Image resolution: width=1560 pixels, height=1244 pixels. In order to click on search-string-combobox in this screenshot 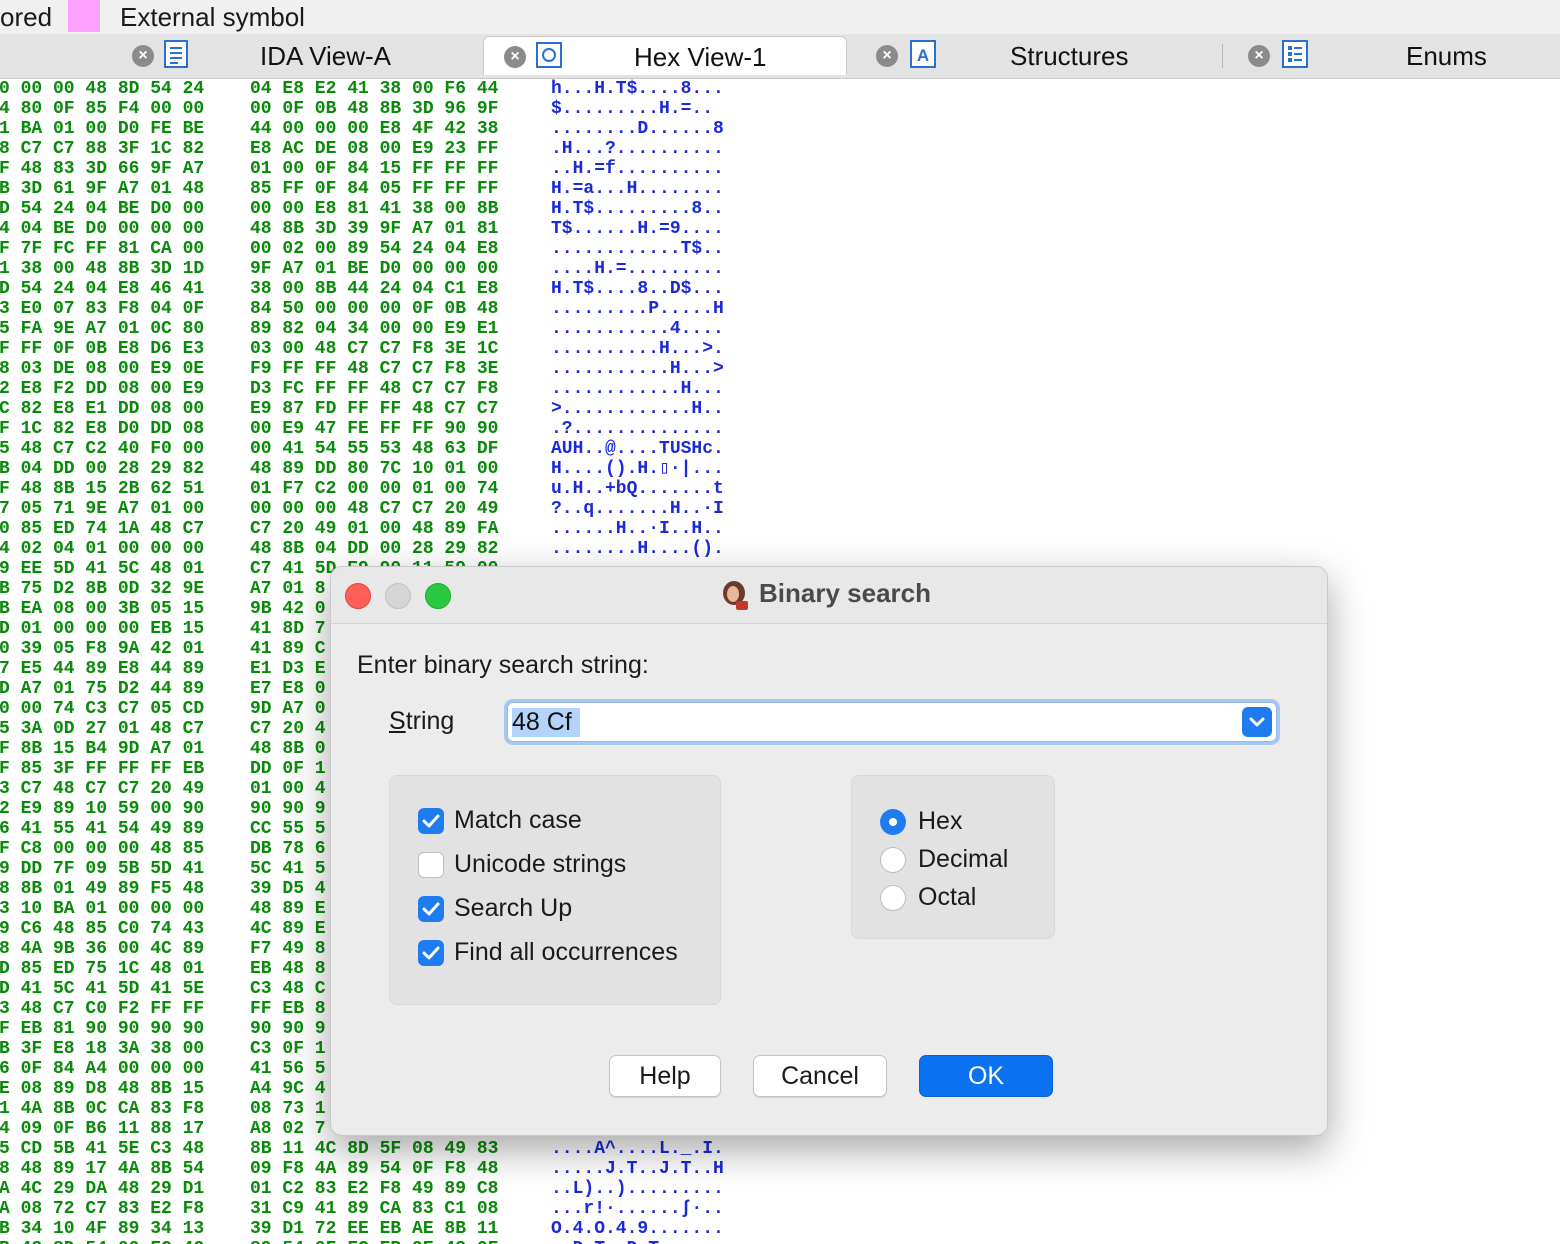, I will do `click(892, 722)`.